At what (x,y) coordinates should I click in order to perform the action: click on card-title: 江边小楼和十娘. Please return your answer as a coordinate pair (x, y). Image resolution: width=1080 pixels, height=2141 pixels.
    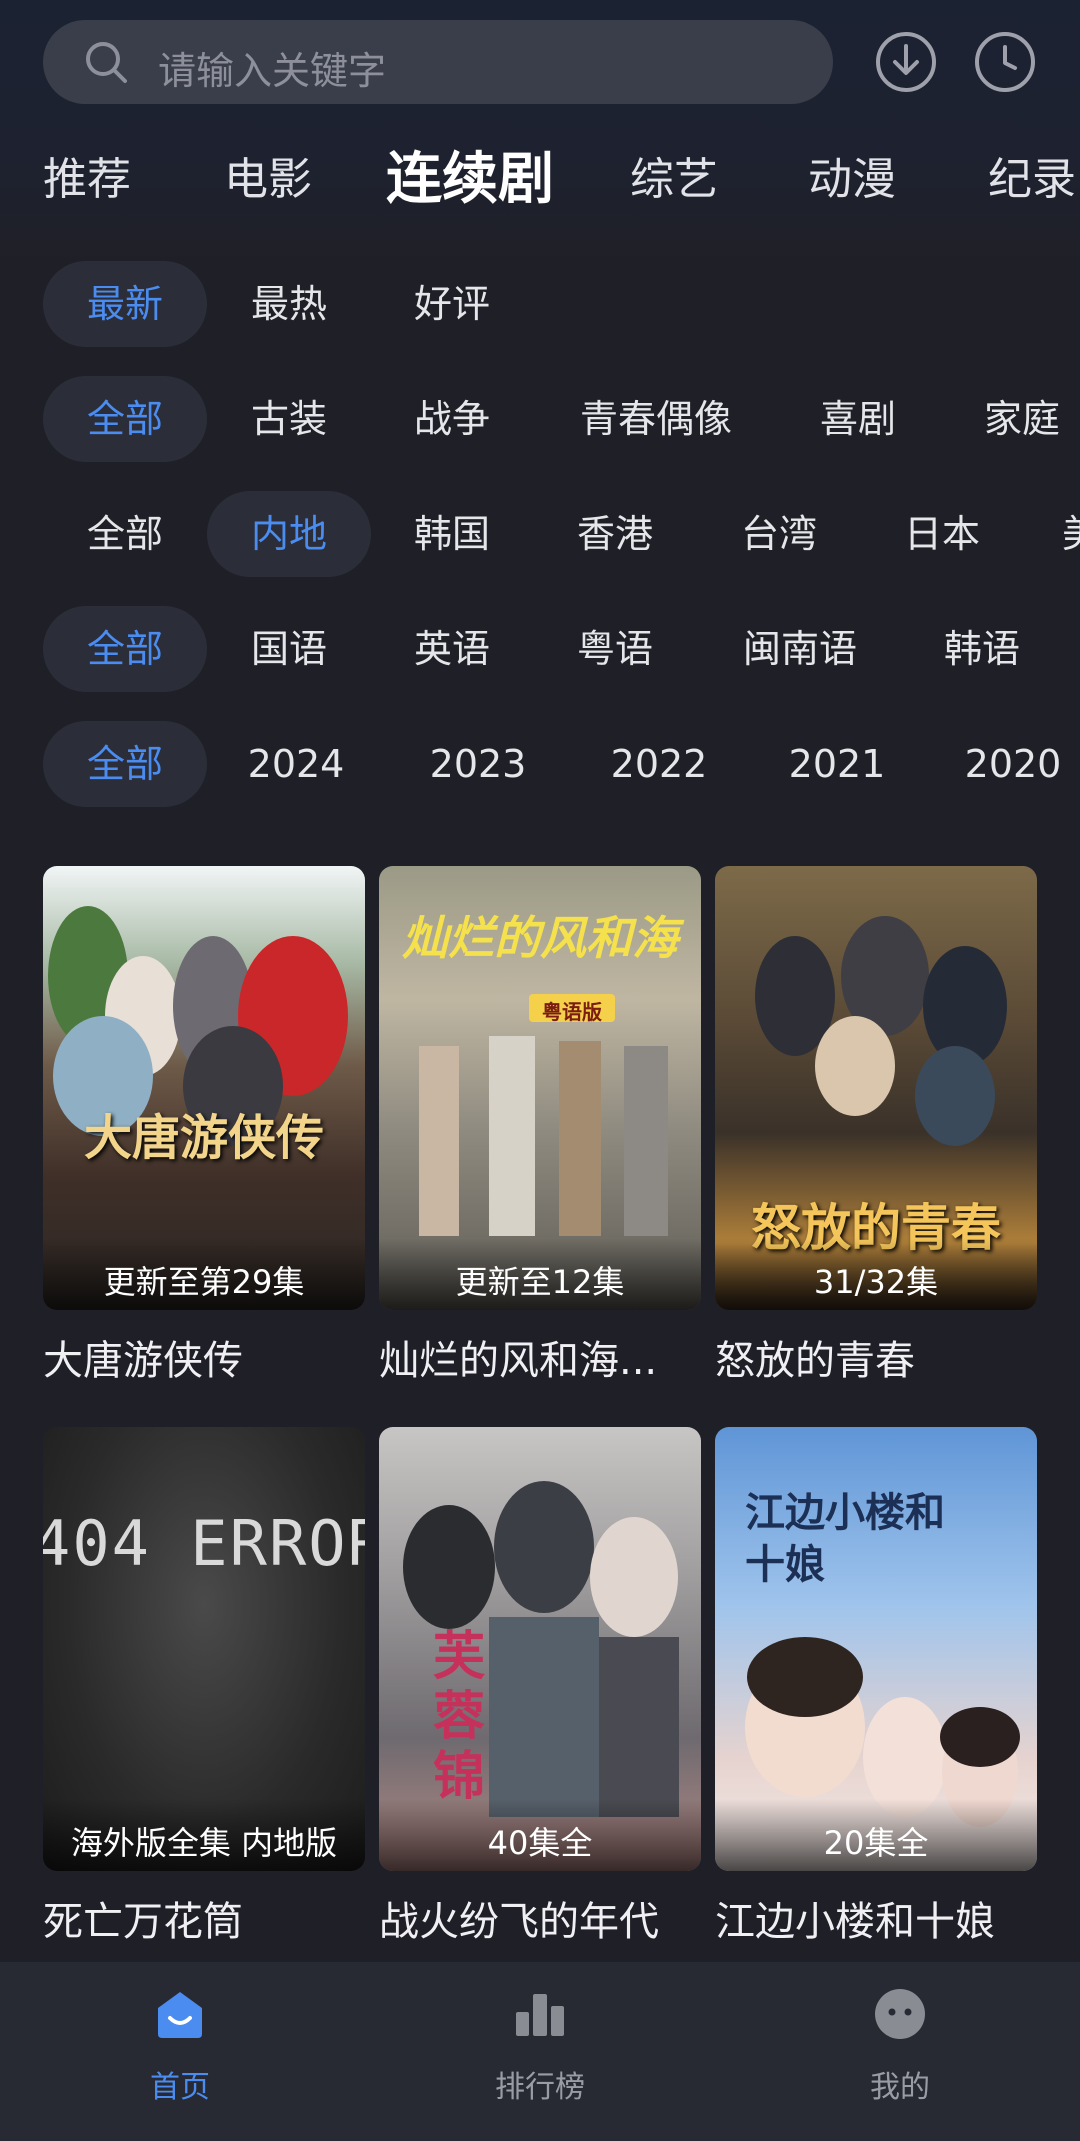
    Looking at the image, I should click on (876, 1918).